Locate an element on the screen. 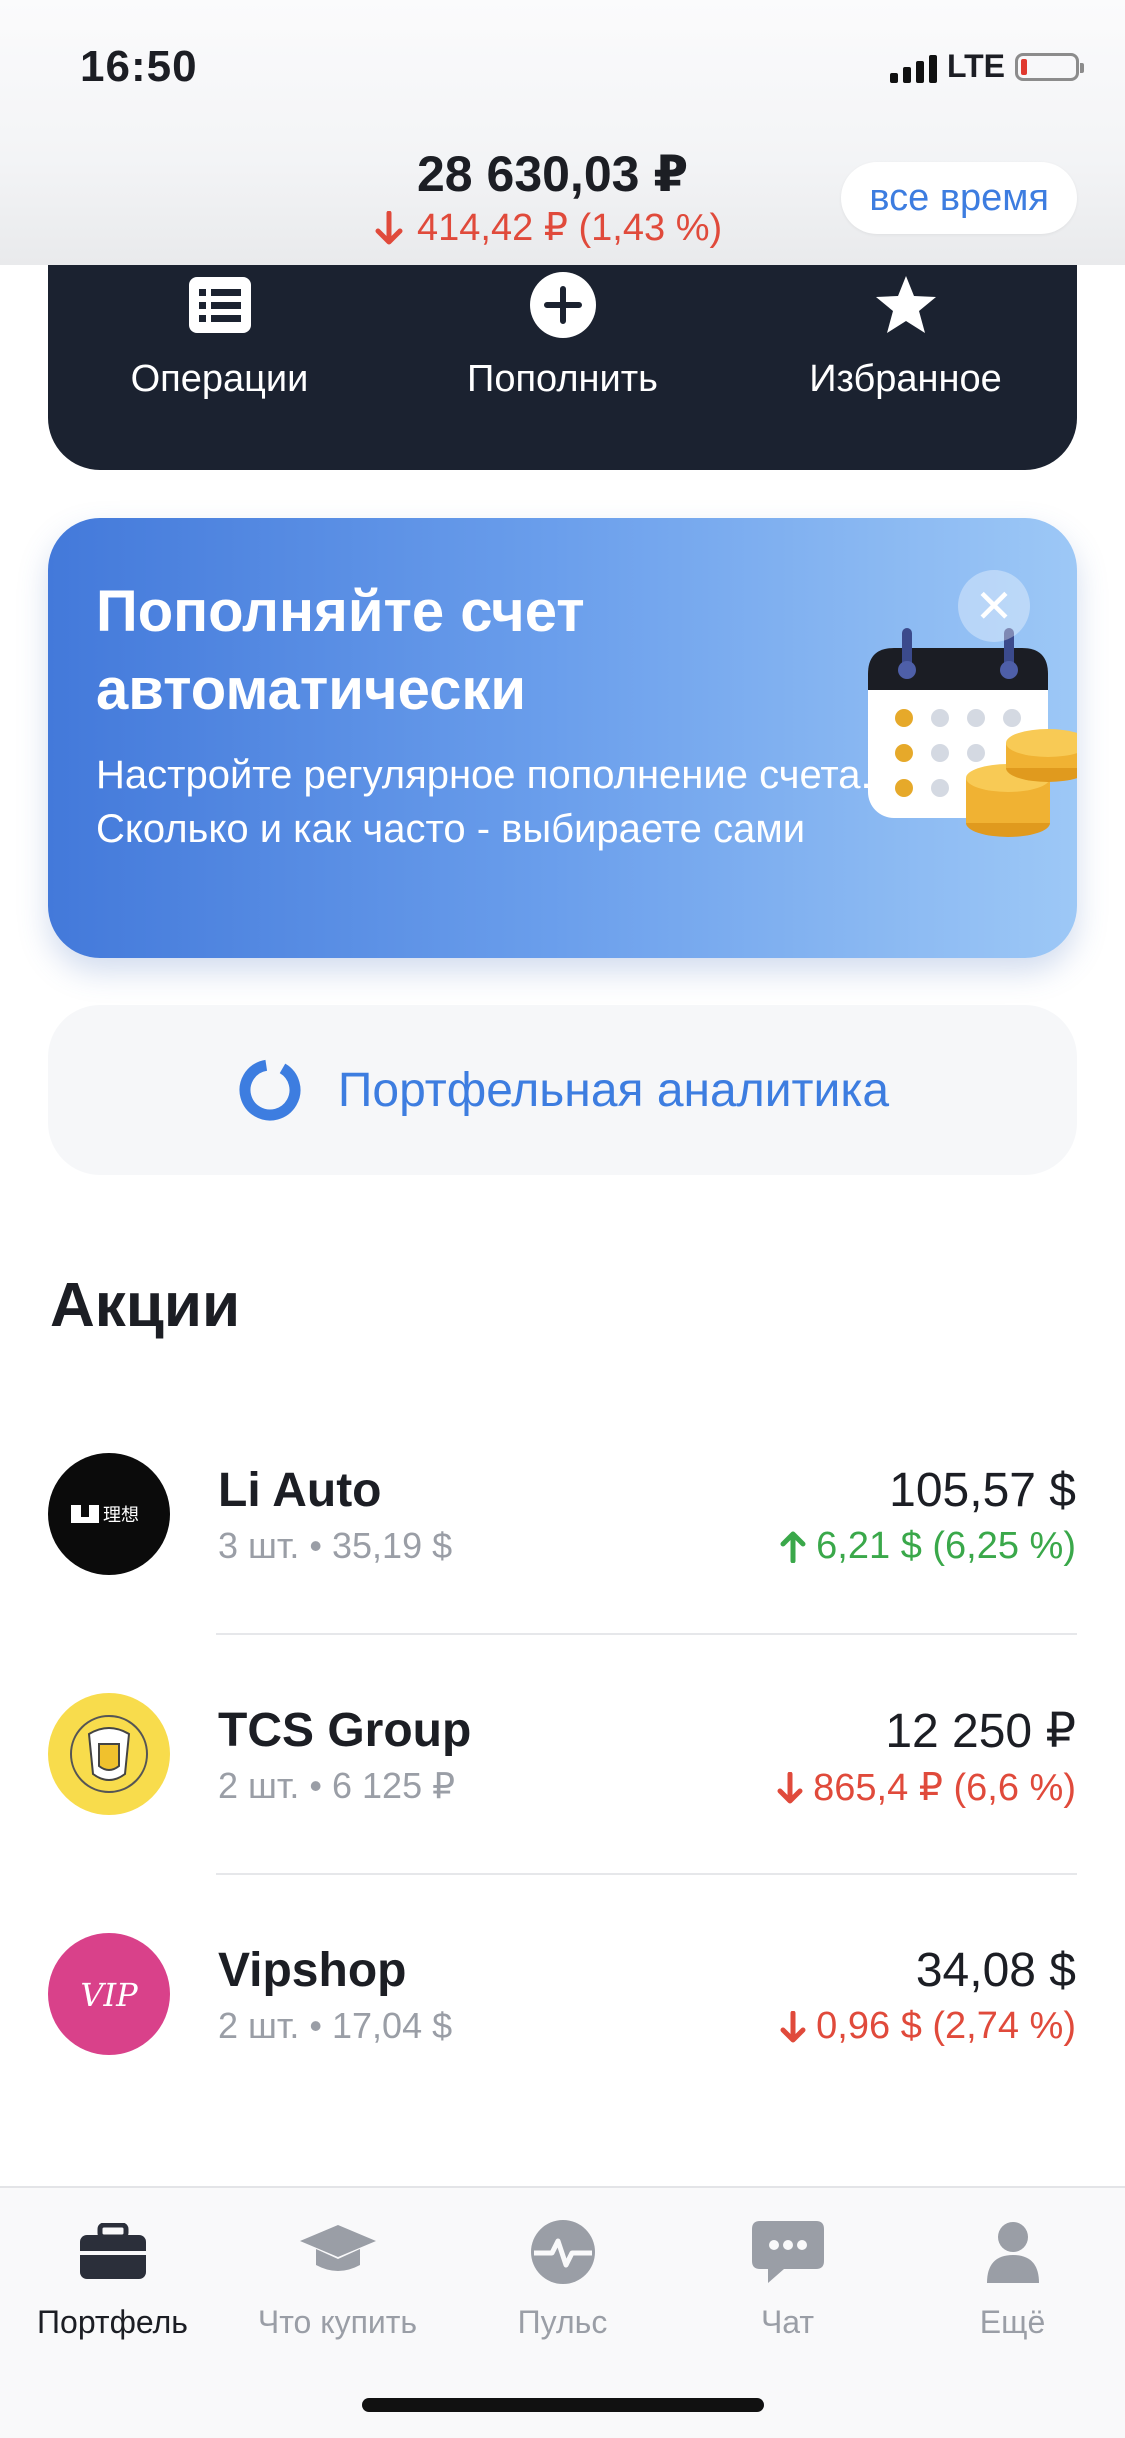  stock-meta: 2 шт. • 6 125 ₽ is located at coordinates (337, 1785).